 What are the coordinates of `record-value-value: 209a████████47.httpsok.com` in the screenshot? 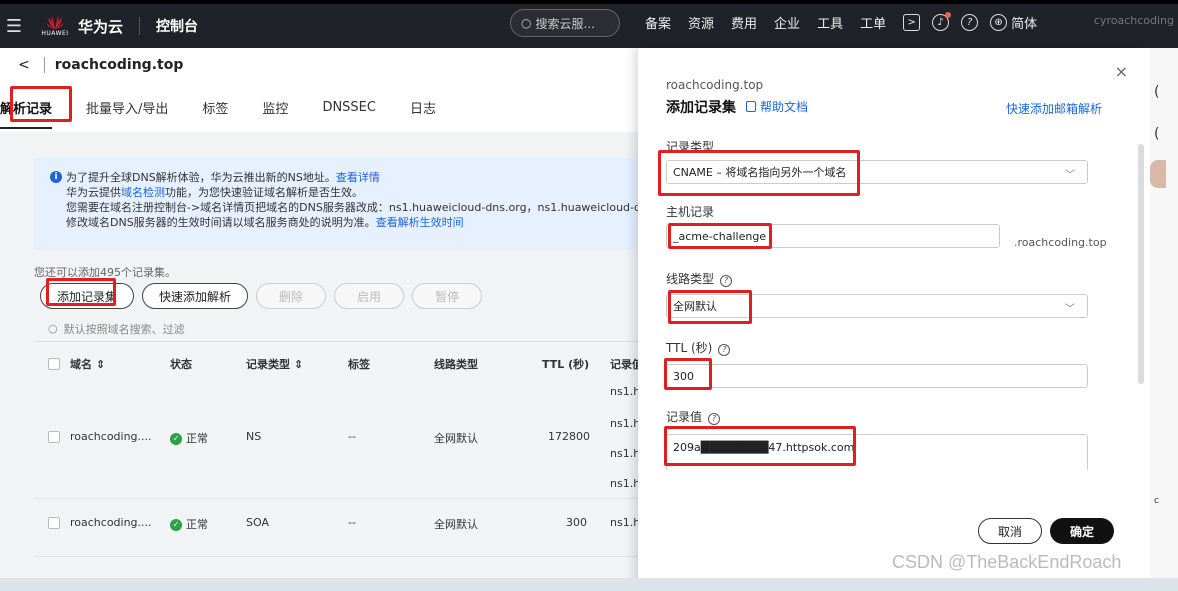 It's located at (764, 447).